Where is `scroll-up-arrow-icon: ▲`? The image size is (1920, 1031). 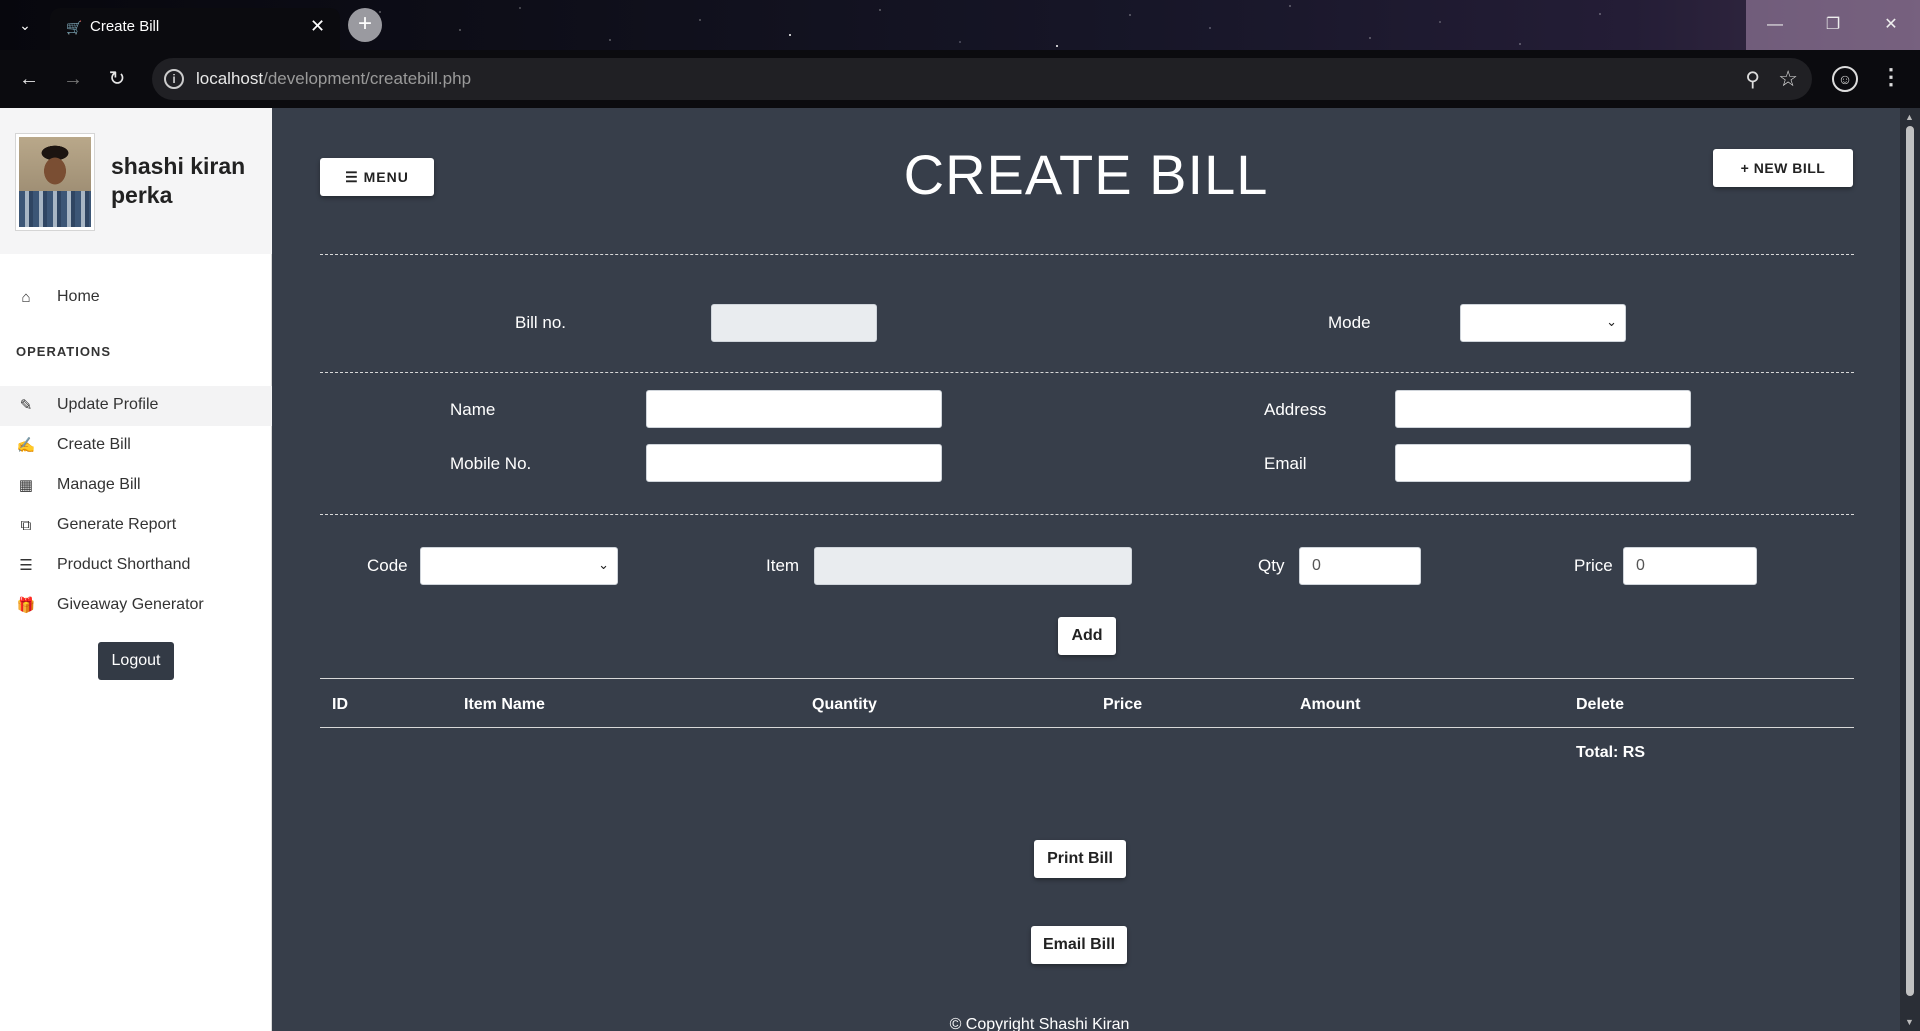 scroll-up-arrow-icon: ▲ is located at coordinates (1909, 117).